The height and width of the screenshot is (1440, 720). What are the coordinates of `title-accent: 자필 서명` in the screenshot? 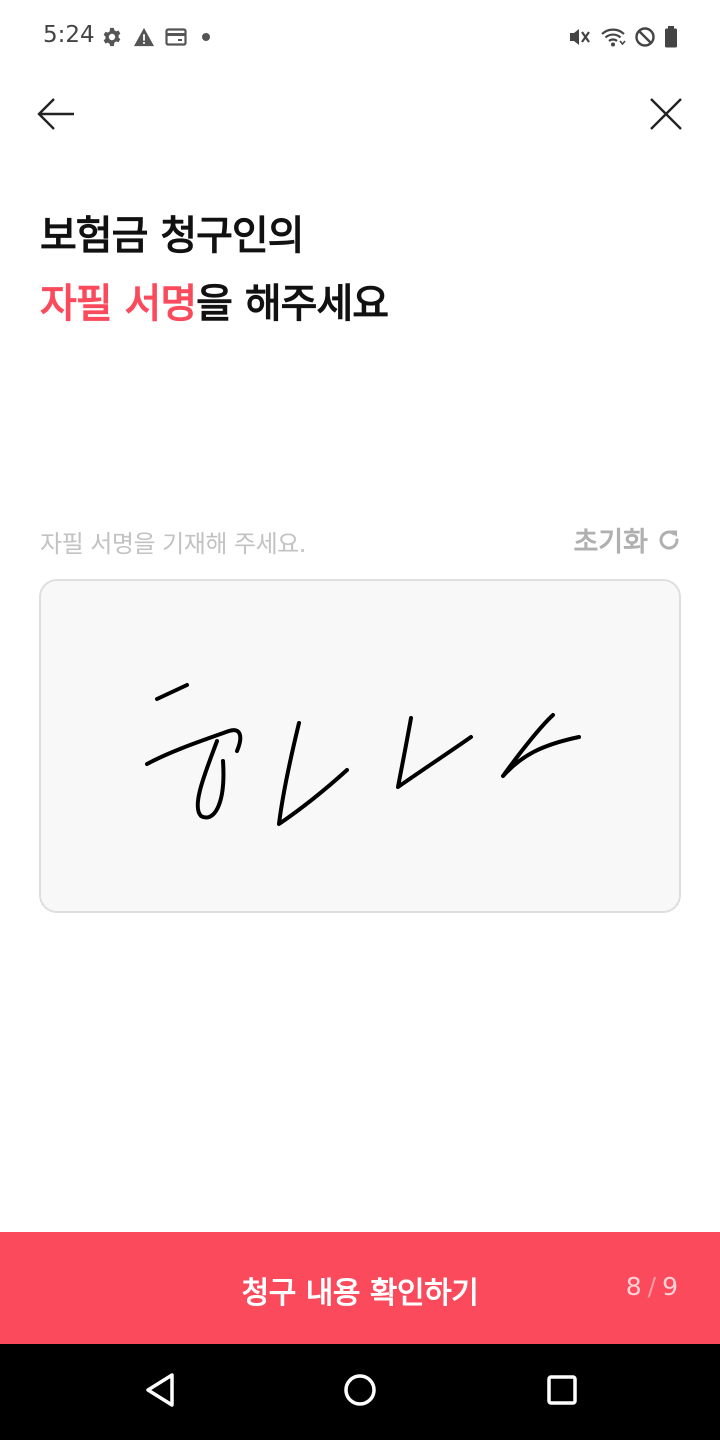 It's located at (118, 304).